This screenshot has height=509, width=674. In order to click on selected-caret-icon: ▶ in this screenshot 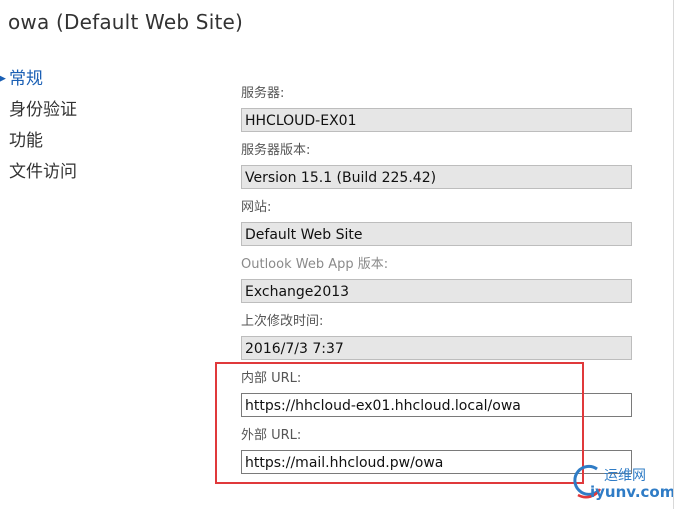, I will do `click(3, 79)`.